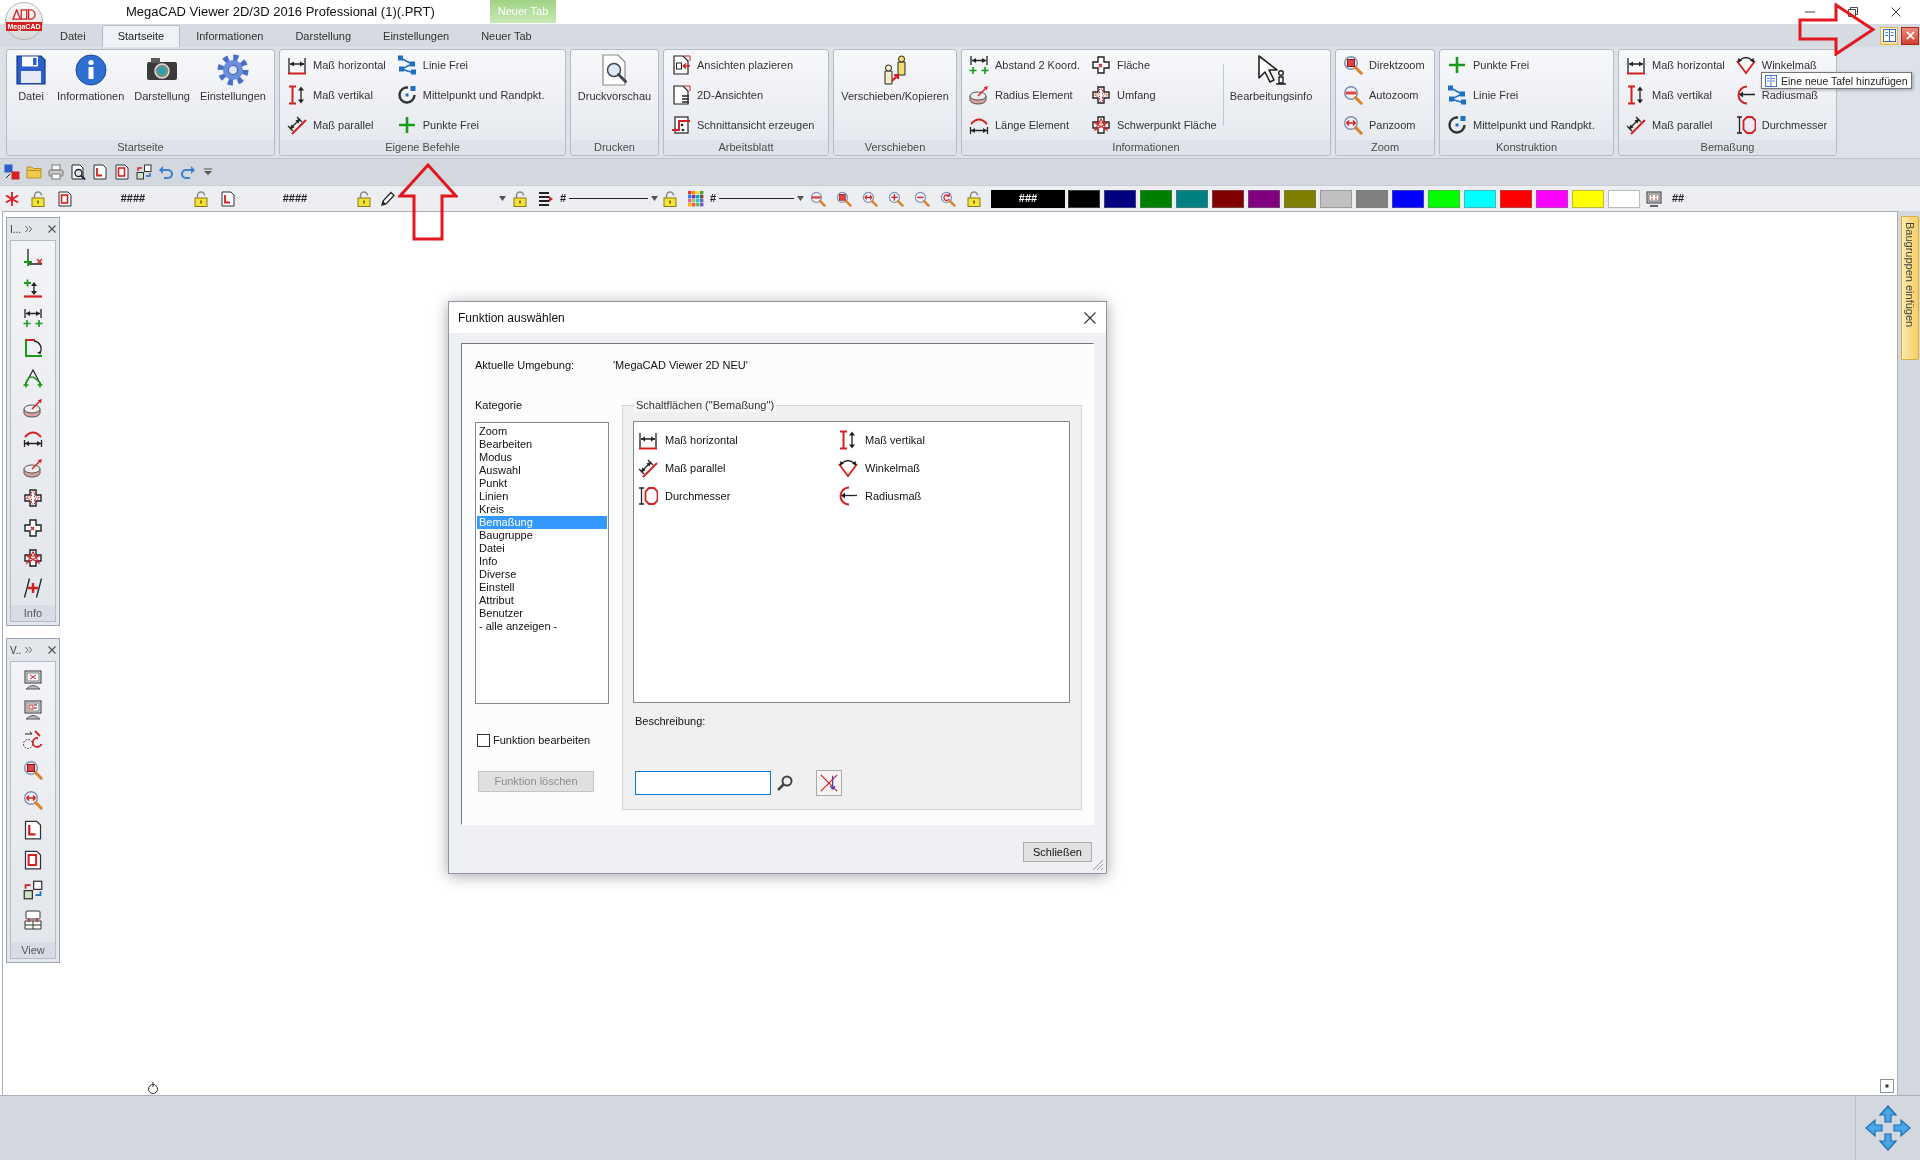 Image resolution: width=1920 pixels, height=1160 pixels. Describe the element at coordinates (33, 558) in the screenshot. I see `centroid-shape-icon` at that location.